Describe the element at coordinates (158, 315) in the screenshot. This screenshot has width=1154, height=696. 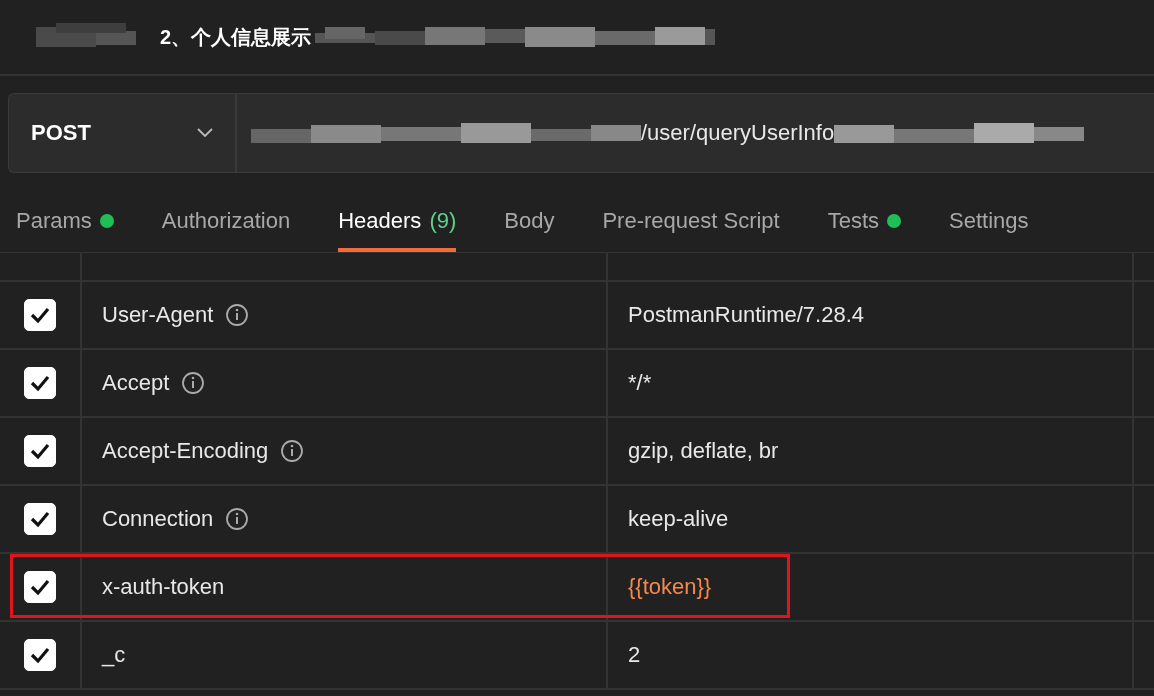
I see `header-key: User-Agent` at that location.